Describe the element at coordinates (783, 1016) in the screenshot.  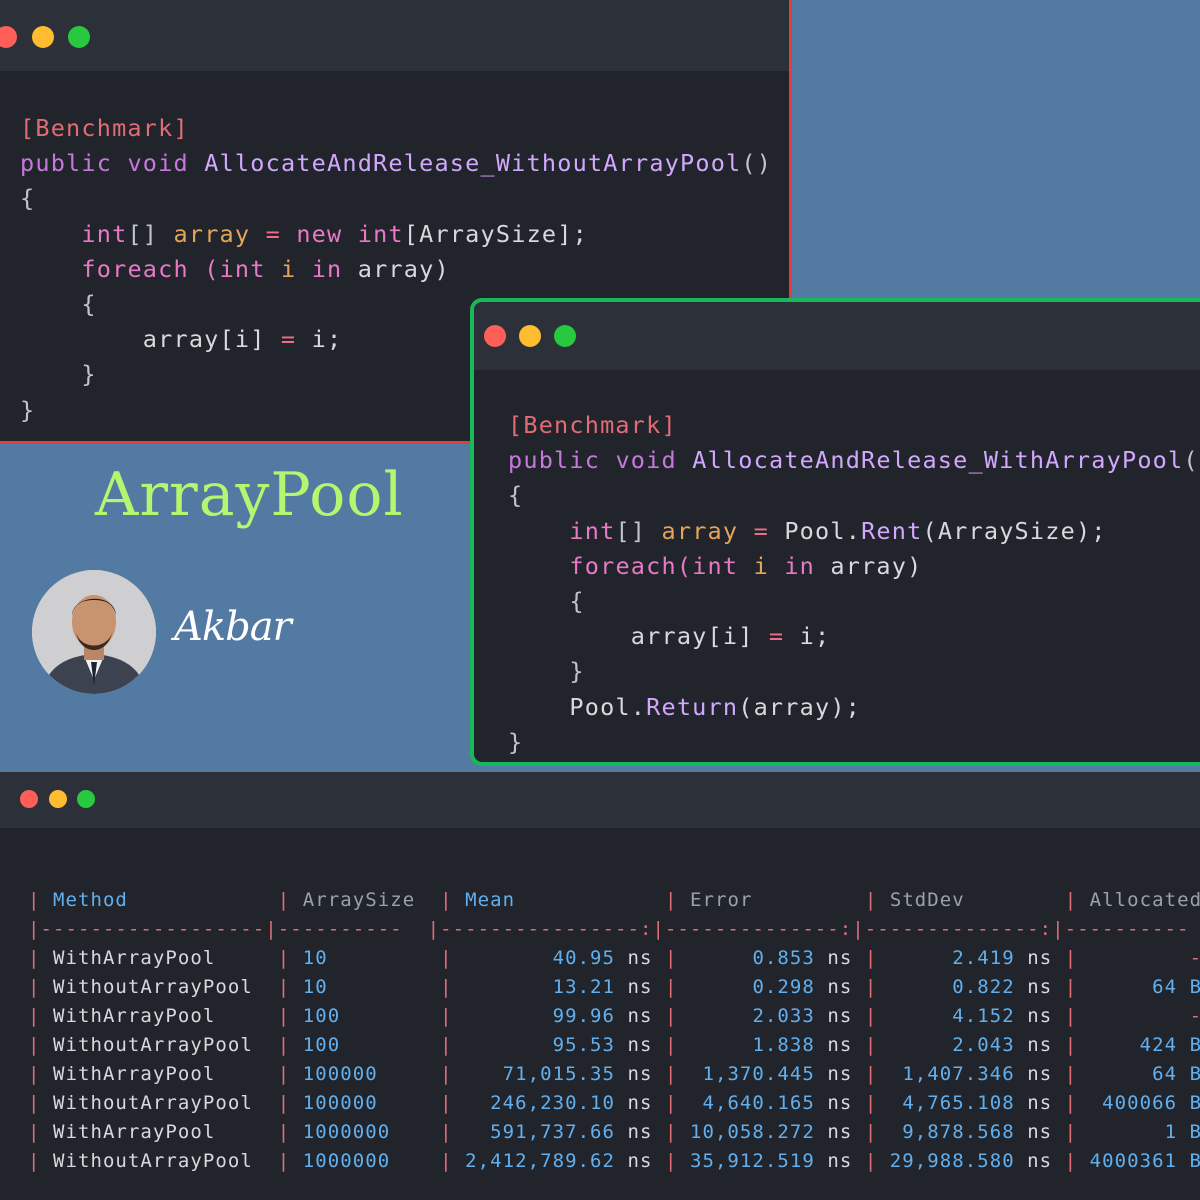
I see `error-cell: 2.033` at that location.